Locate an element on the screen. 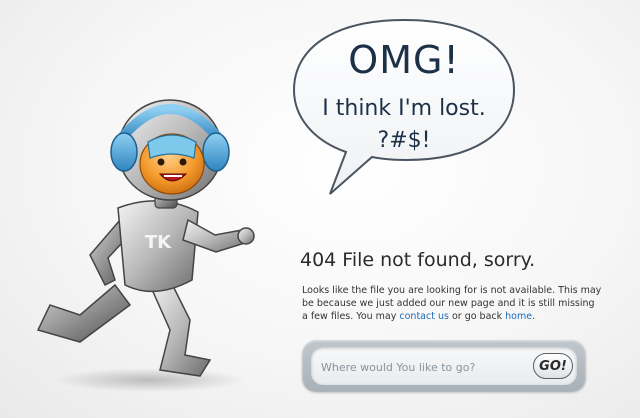 The image size is (640, 418). go-button: GO! is located at coordinates (553, 366).